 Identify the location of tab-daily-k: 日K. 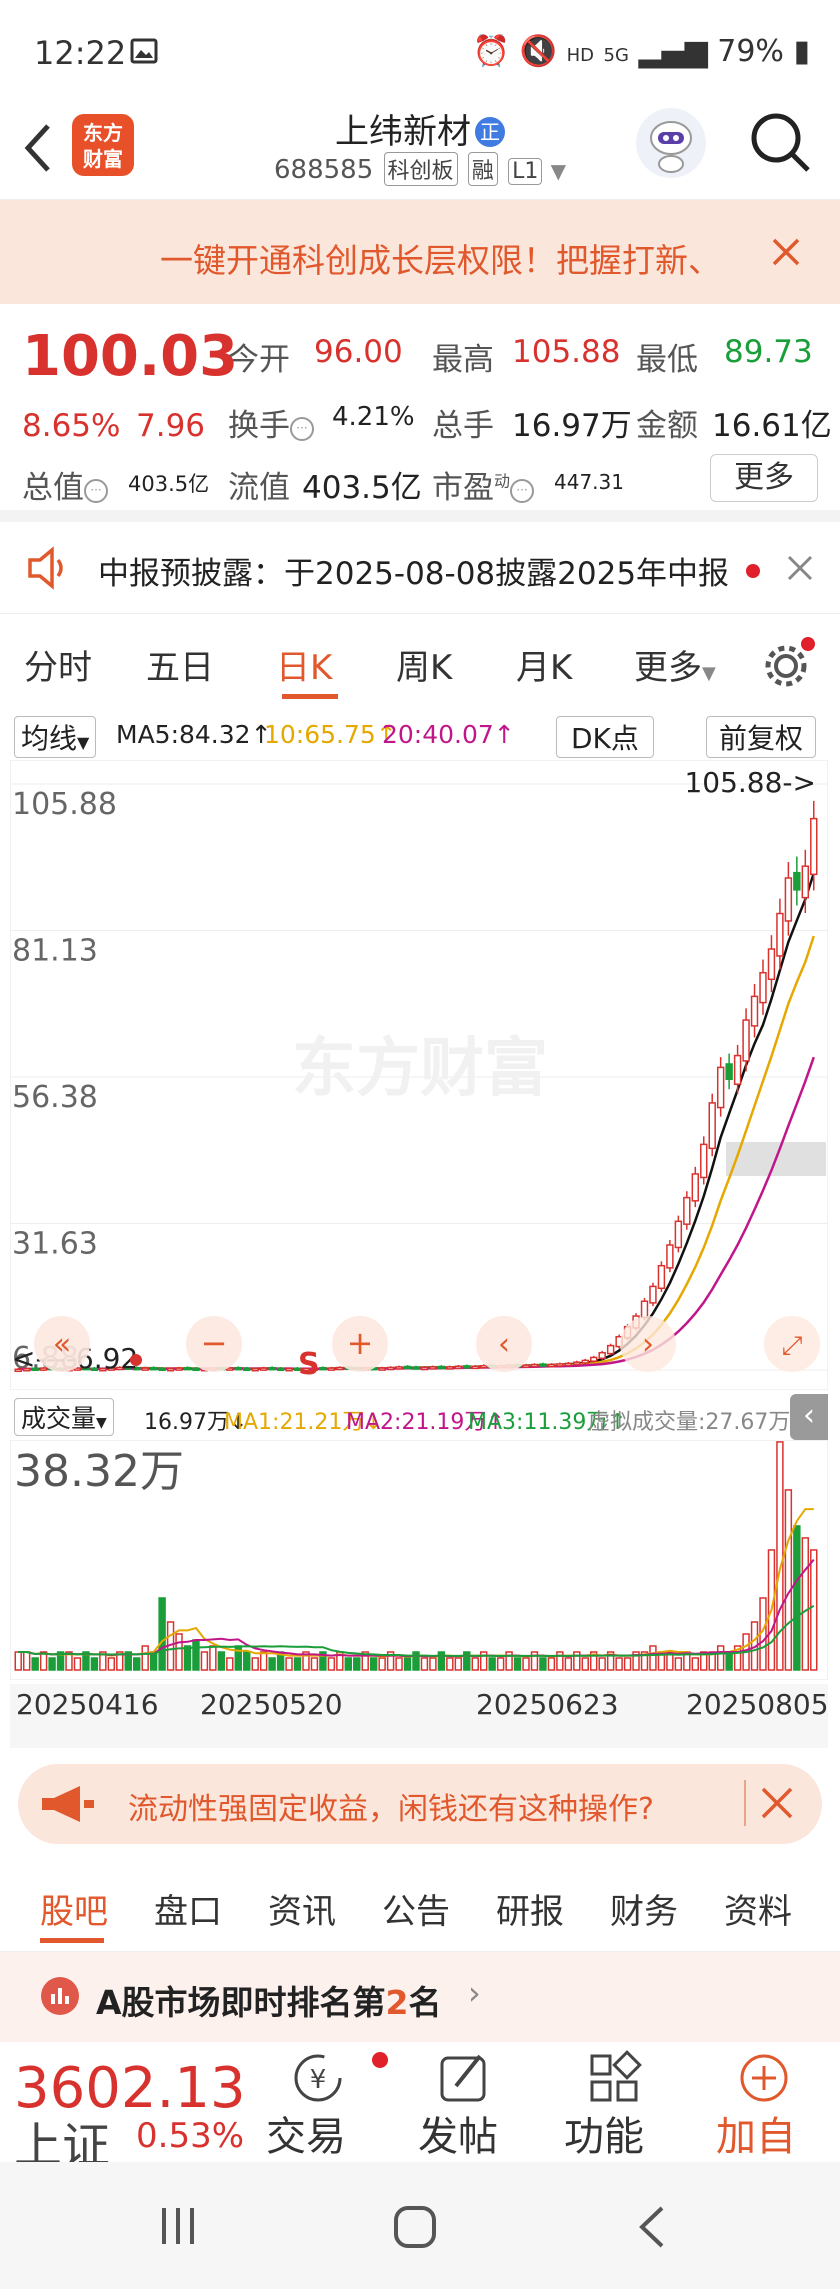
(304, 664).